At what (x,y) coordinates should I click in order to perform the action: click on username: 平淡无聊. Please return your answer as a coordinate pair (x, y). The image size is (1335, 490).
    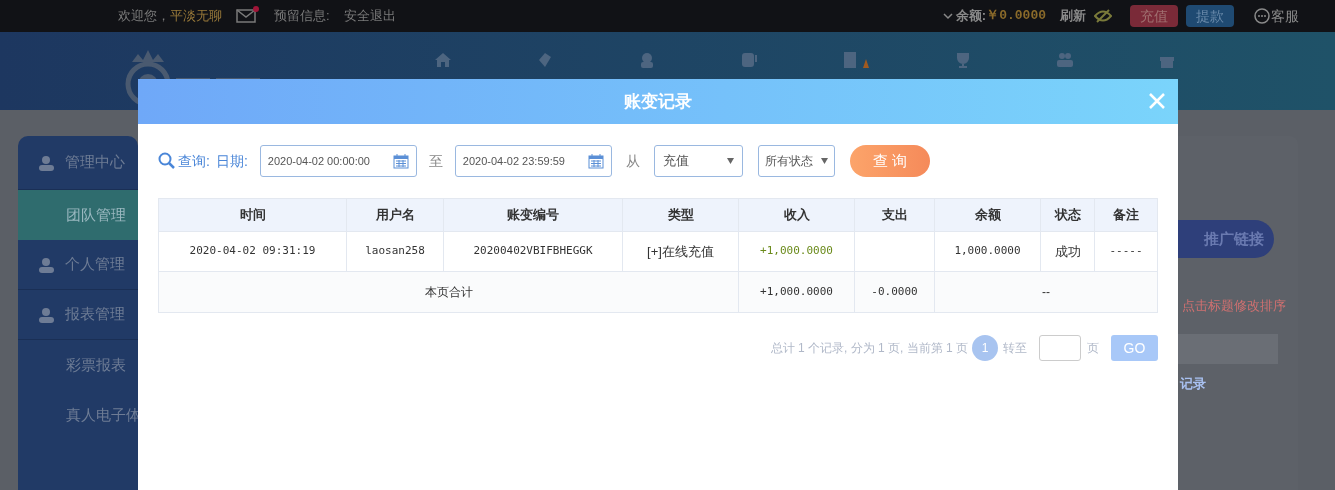
    Looking at the image, I should click on (196, 16).